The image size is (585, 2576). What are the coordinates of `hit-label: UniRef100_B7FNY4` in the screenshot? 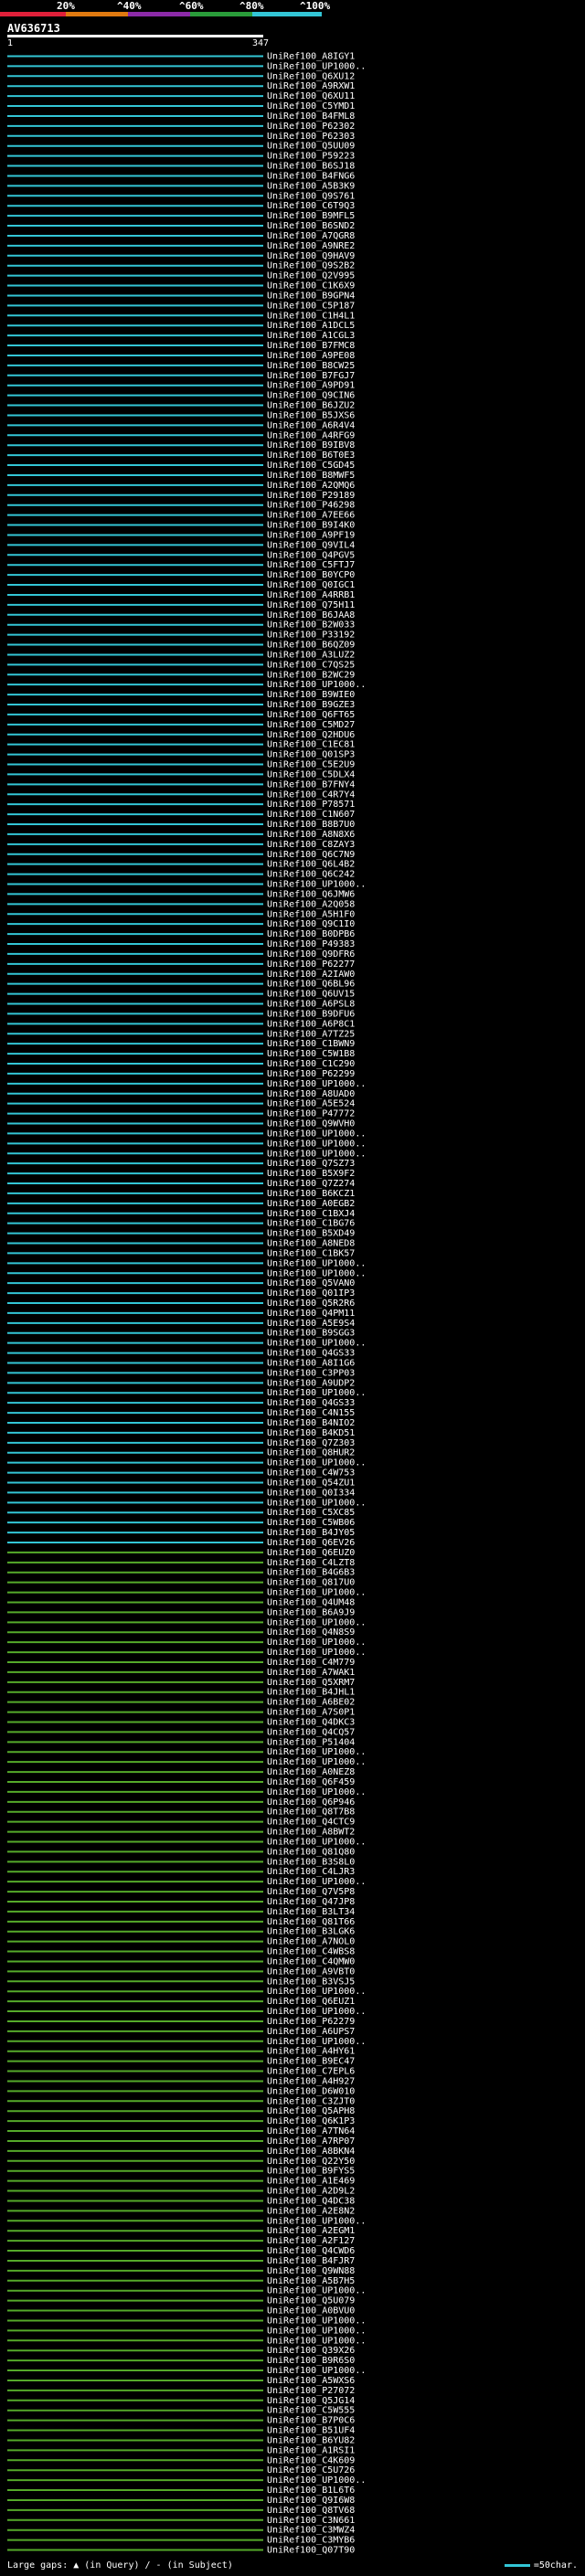 It's located at (311, 784).